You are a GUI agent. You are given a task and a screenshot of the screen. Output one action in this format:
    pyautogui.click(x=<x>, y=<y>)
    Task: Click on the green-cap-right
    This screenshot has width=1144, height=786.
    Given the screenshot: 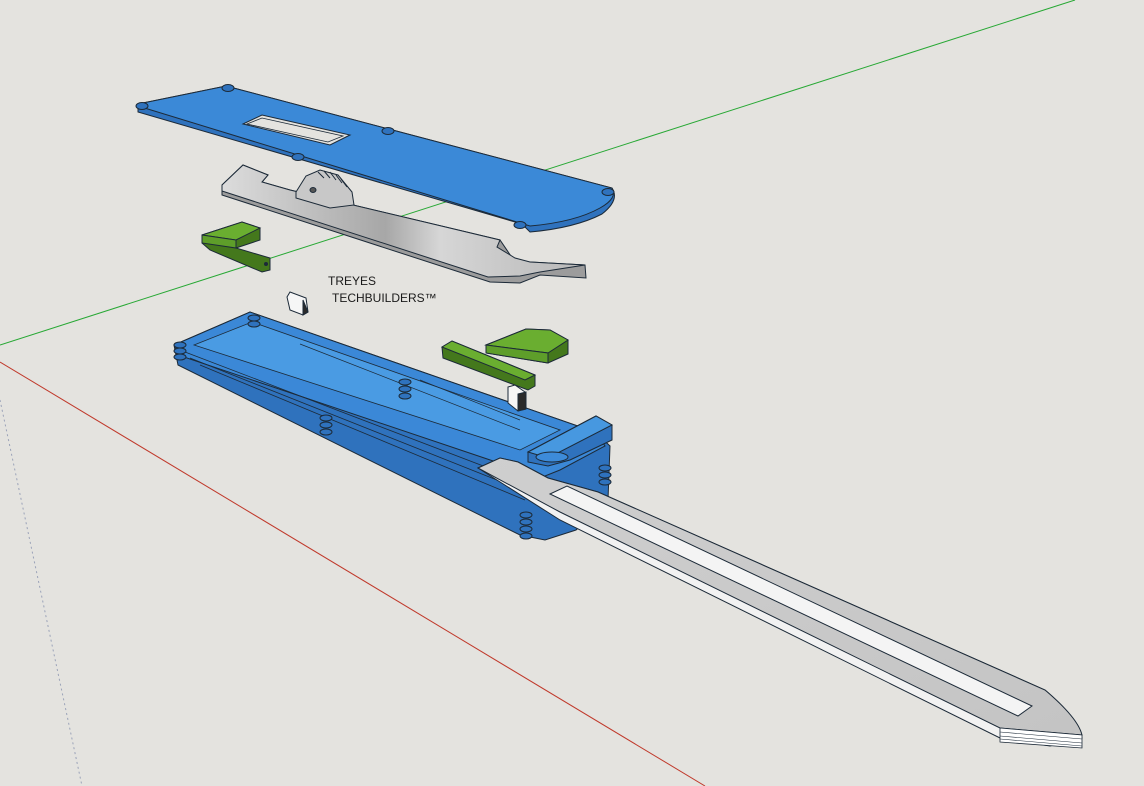 What is the action you would take?
    pyautogui.click(x=526, y=346)
    